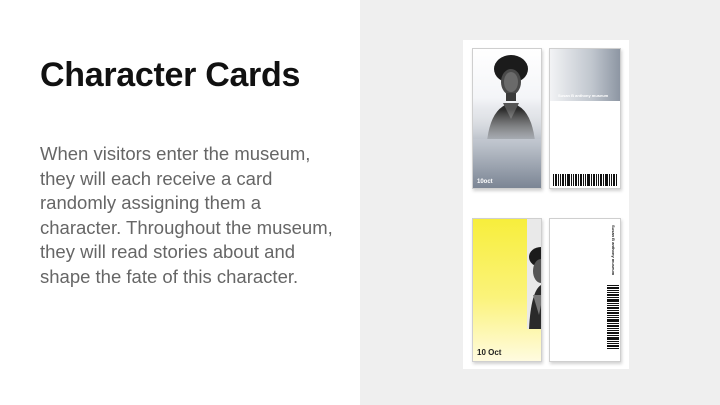 The height and width of the screenshot is (405, 720). Describe the element at coordinates (170, 75) in the screenshot. I see `slide-title: Character Cards` at that location.